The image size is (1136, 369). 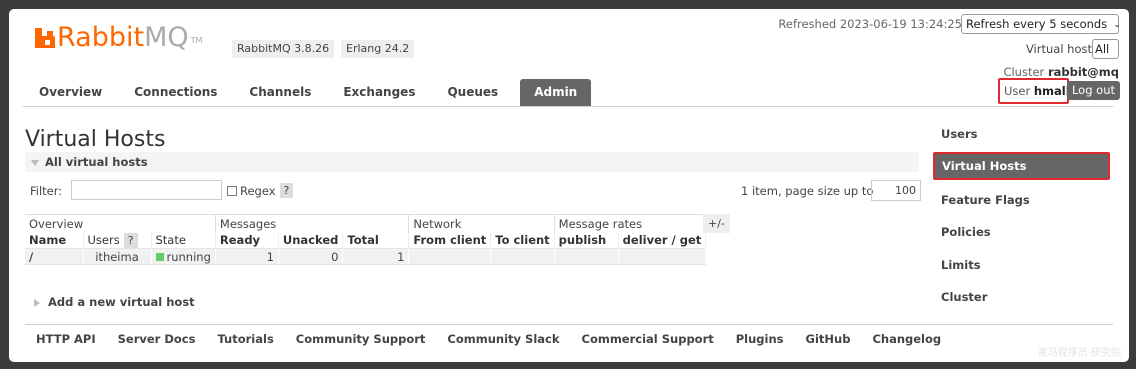 I want to click on rabbitmq-logo-icon, so click(x=45, y=38).